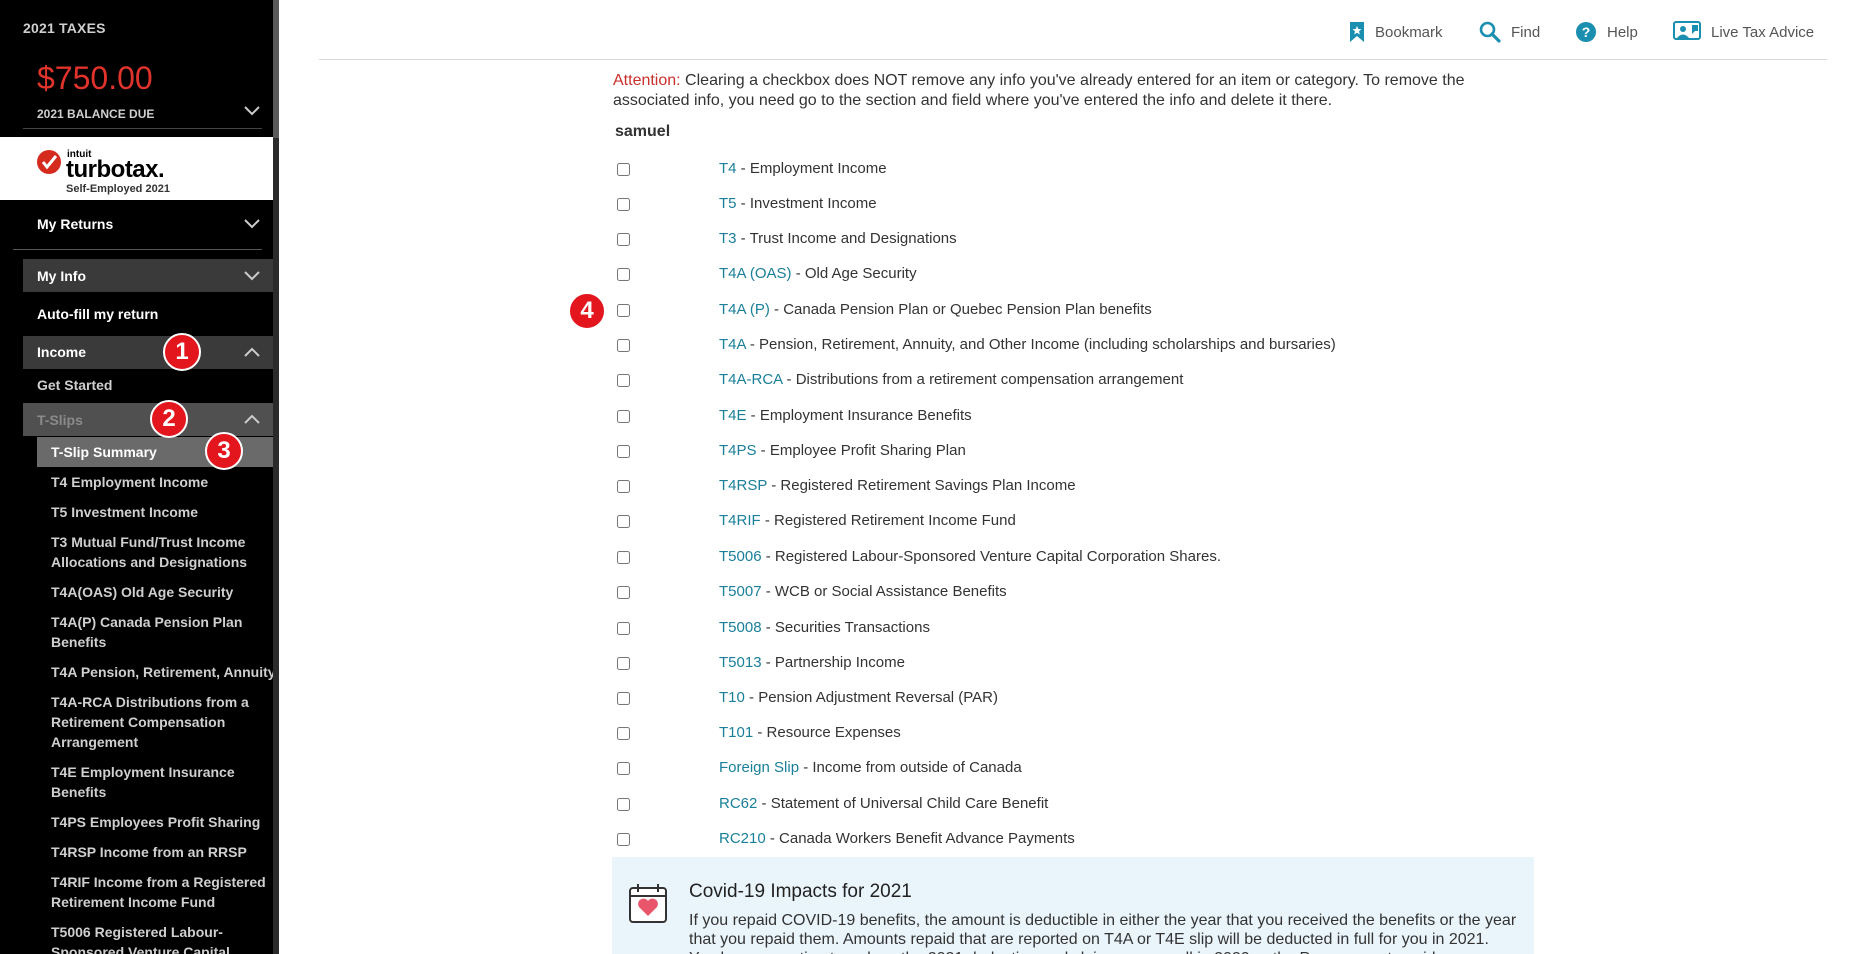 The height and width of the screenshot is (954, 1870). I want to click on nav-t4a: T4A Pension, Retirement, Annuity, so click(163, 672).